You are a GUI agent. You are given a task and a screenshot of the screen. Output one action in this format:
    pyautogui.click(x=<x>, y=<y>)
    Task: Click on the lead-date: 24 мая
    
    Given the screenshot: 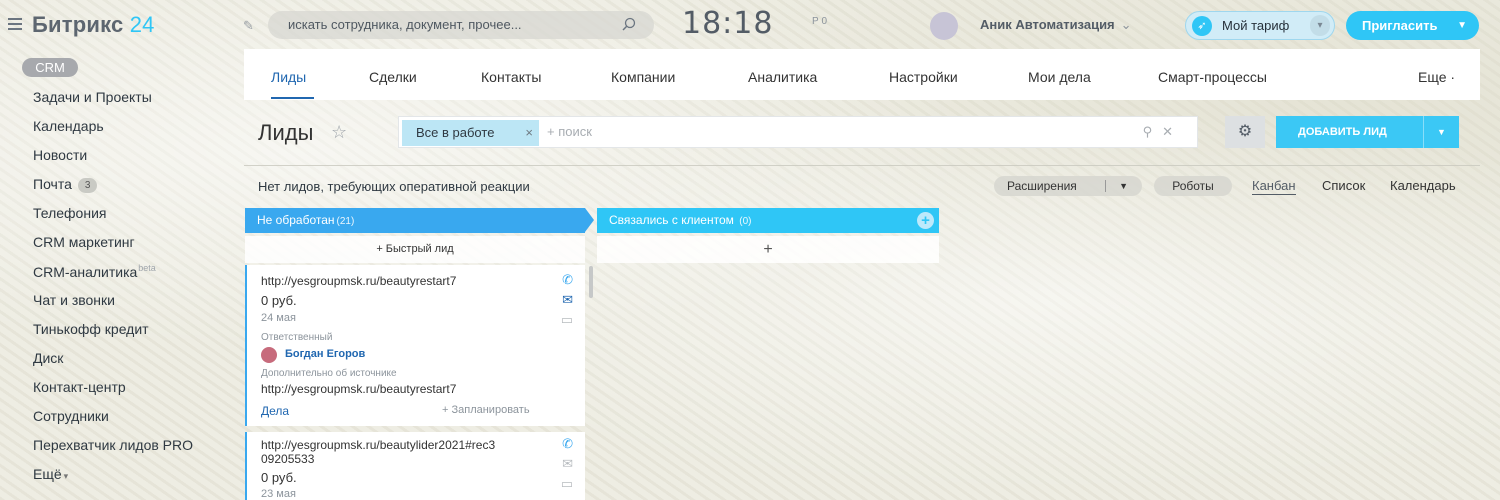 What is the action you would take?
    pyautogui.click(x=278, y=318)
    